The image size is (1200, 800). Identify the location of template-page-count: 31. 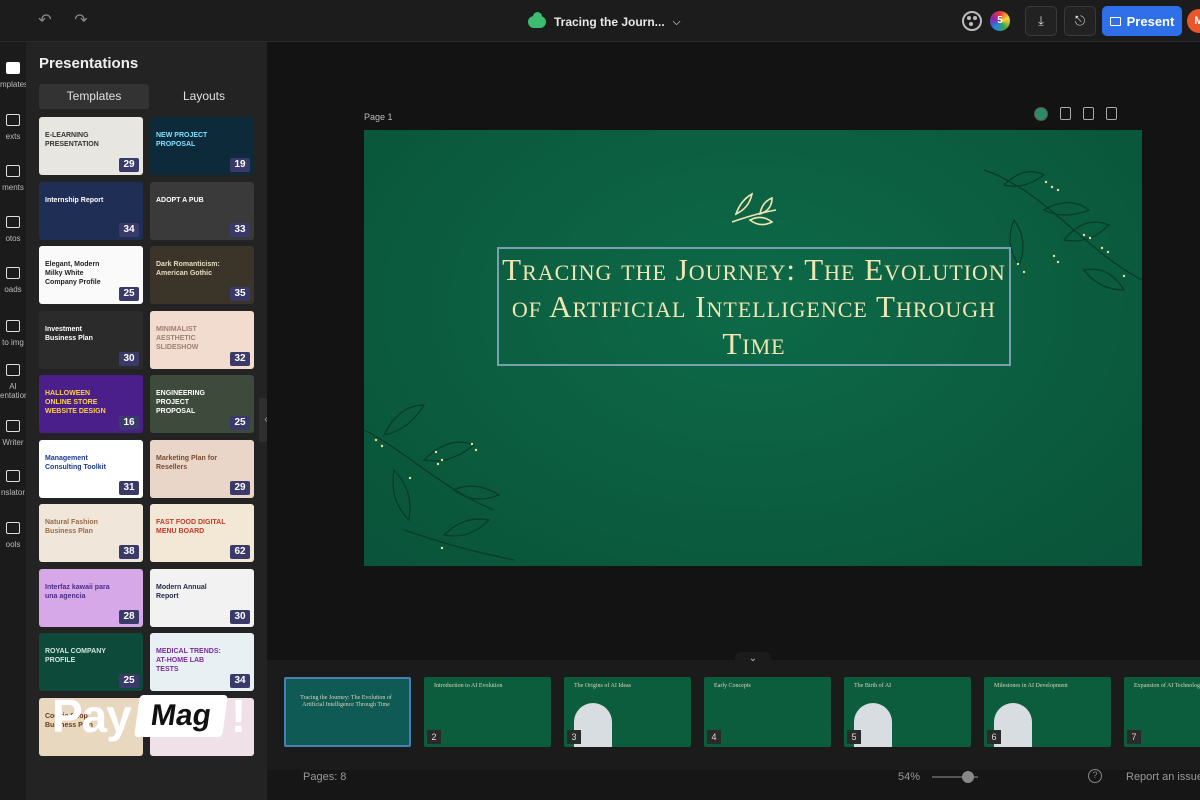
(129, 487).